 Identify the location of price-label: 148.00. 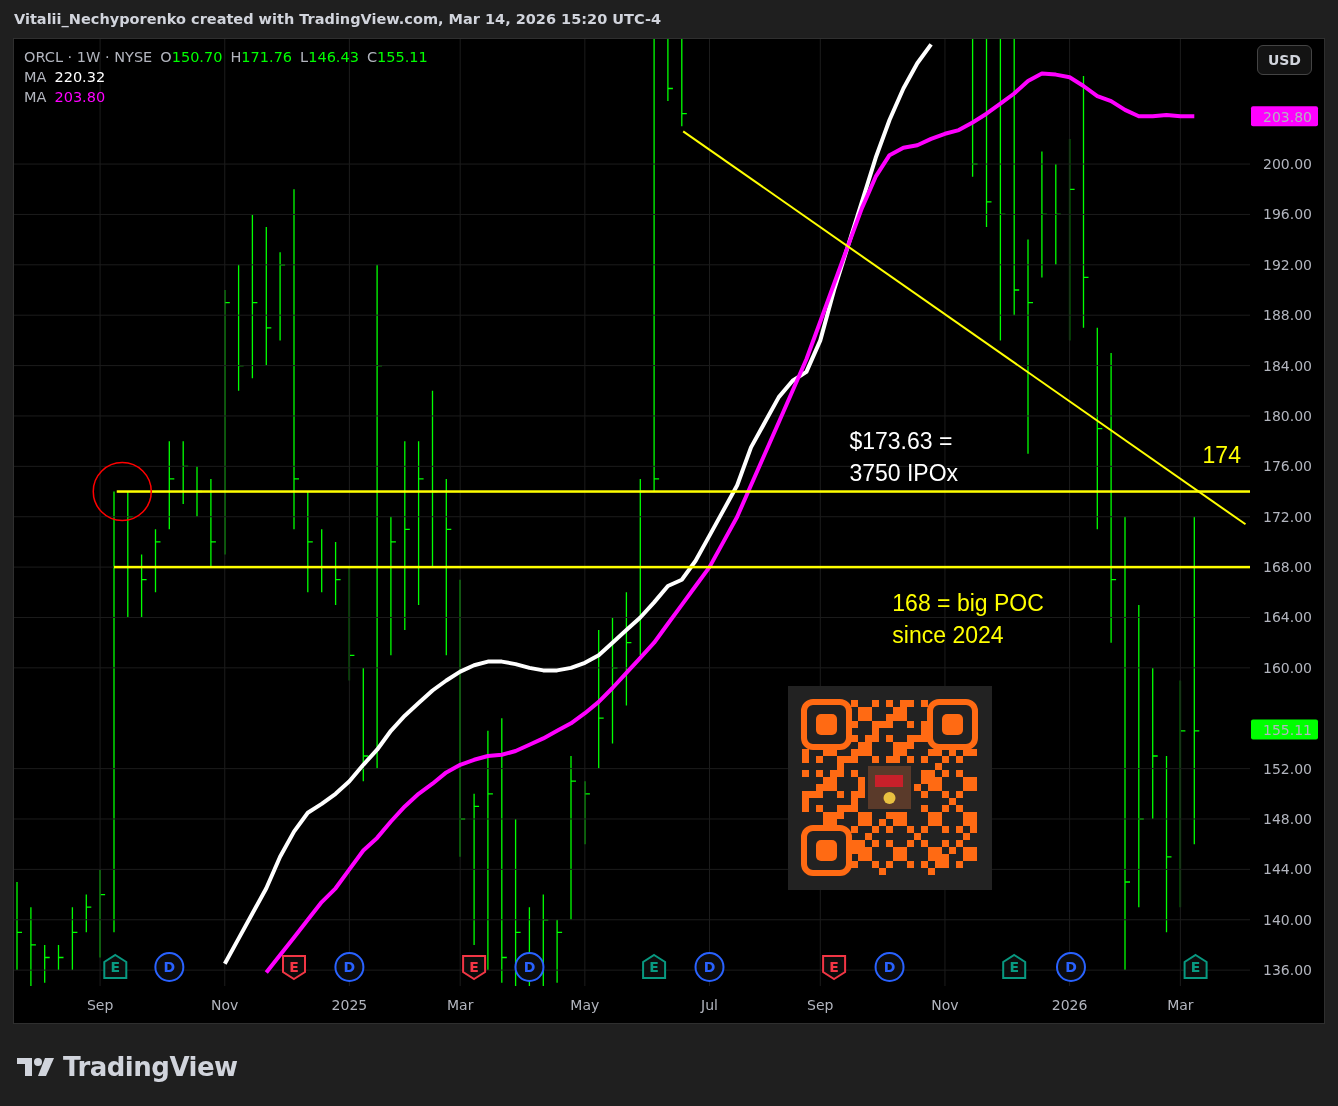
(1287, 819).